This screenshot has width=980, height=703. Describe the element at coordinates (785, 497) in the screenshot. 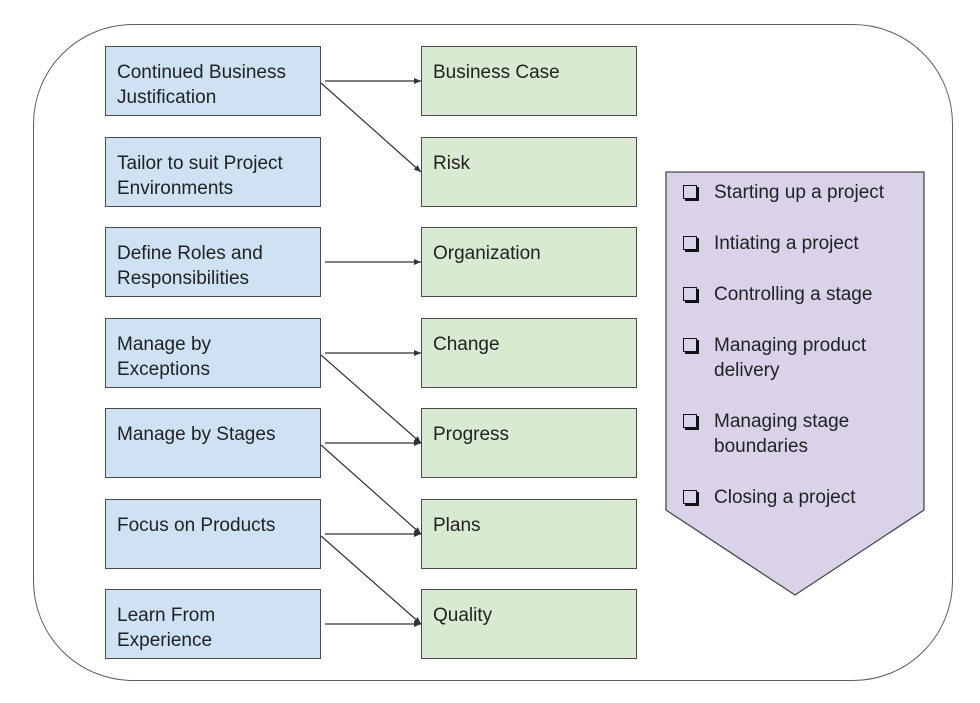

I see `process-label: Closing a project` at that location.